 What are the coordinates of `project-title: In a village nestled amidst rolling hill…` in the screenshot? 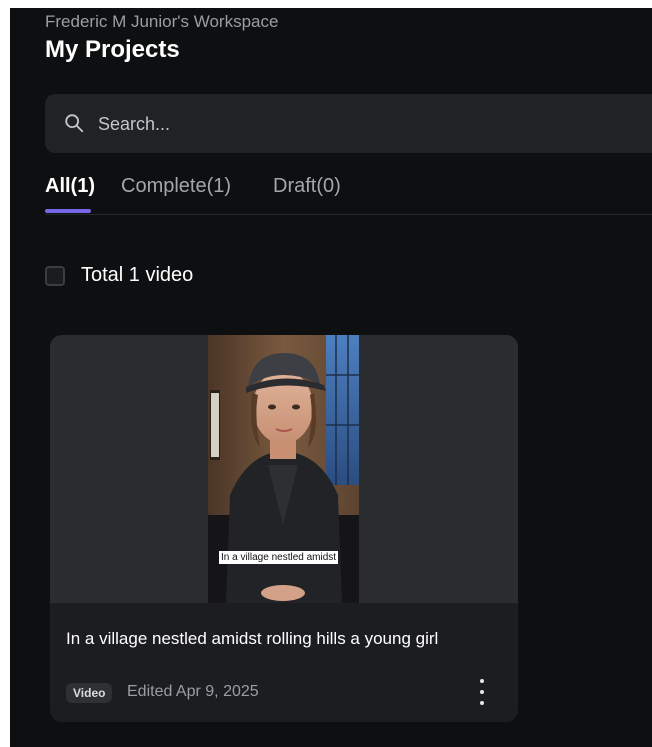 It's located at (252, 639).